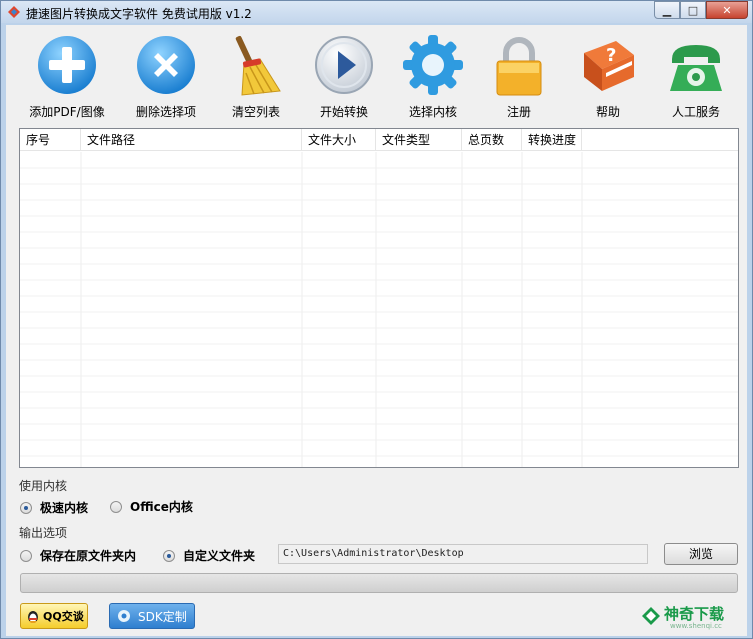 This screenshot has height=639, width=753. Describe the element at coordinates (162, 616) in the screenshot. I see `sdk-custom-label: SDK定制` at that location.